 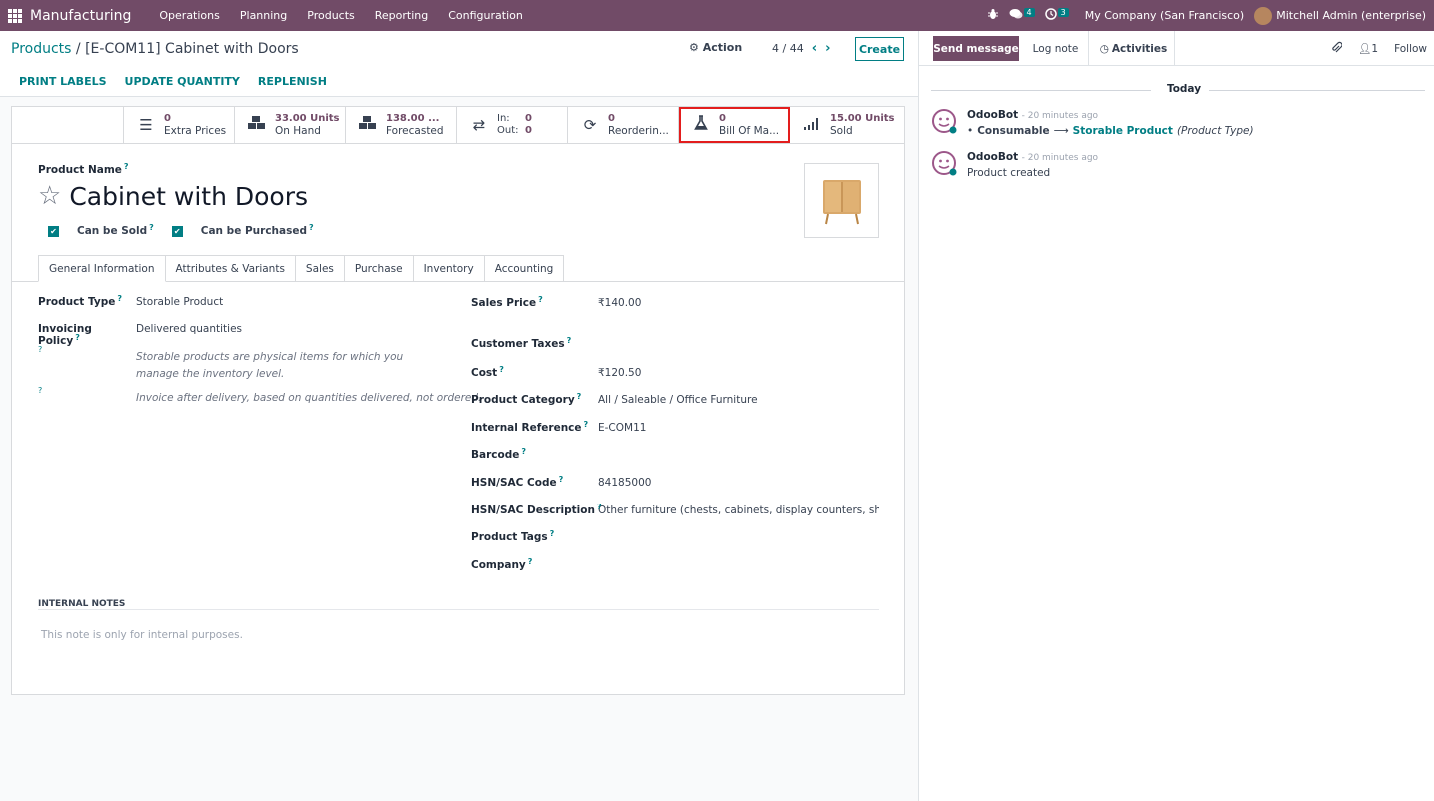 I want to click on chevron-right-icon: ›, so click(x=827, y=48).